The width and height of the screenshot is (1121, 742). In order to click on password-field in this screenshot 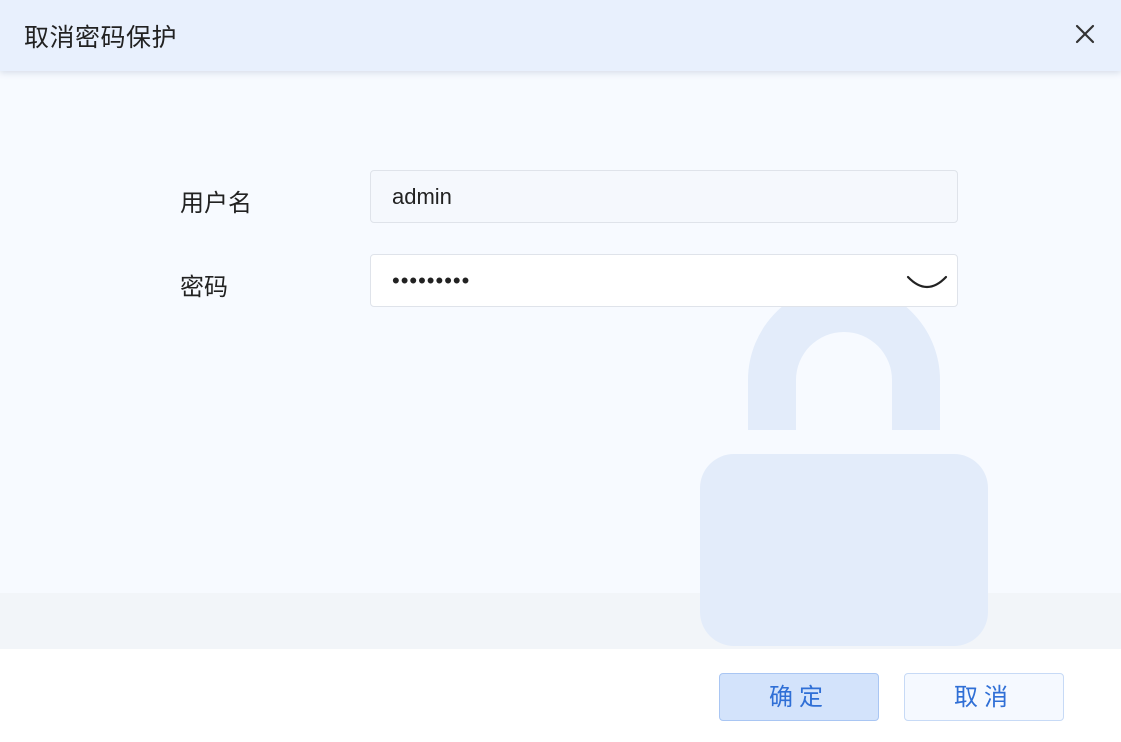, I will do `click(664, 280)`.